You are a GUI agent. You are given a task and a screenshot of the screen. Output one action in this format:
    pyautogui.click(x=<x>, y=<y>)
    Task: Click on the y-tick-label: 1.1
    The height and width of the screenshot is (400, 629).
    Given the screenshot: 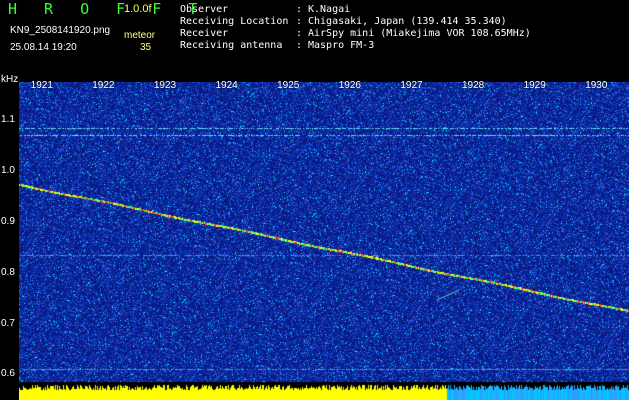 What is the action you would take?
    pyautogui.click(x=8, y=120)
    